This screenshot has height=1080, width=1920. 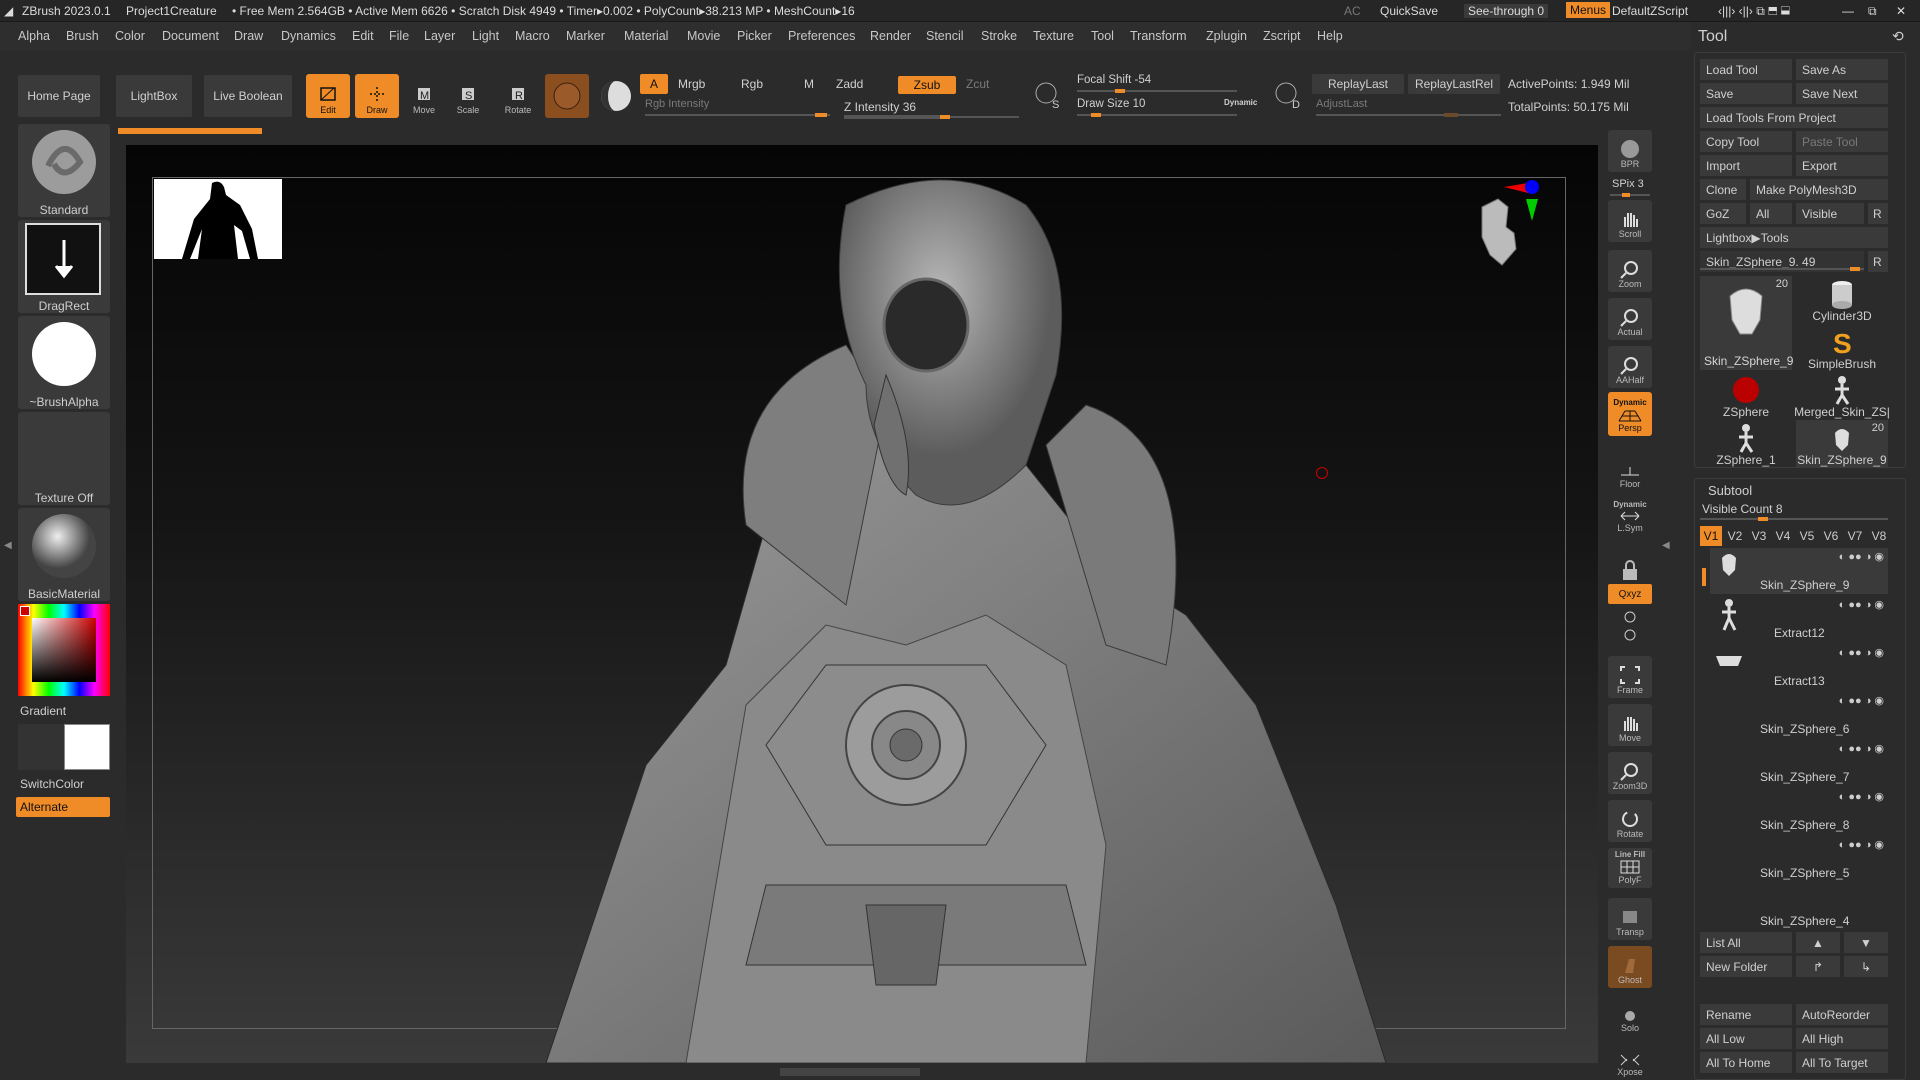 I want to click on tool-thumb-simplebrush: S SimpleBrush, so click(x=1842, y=347).